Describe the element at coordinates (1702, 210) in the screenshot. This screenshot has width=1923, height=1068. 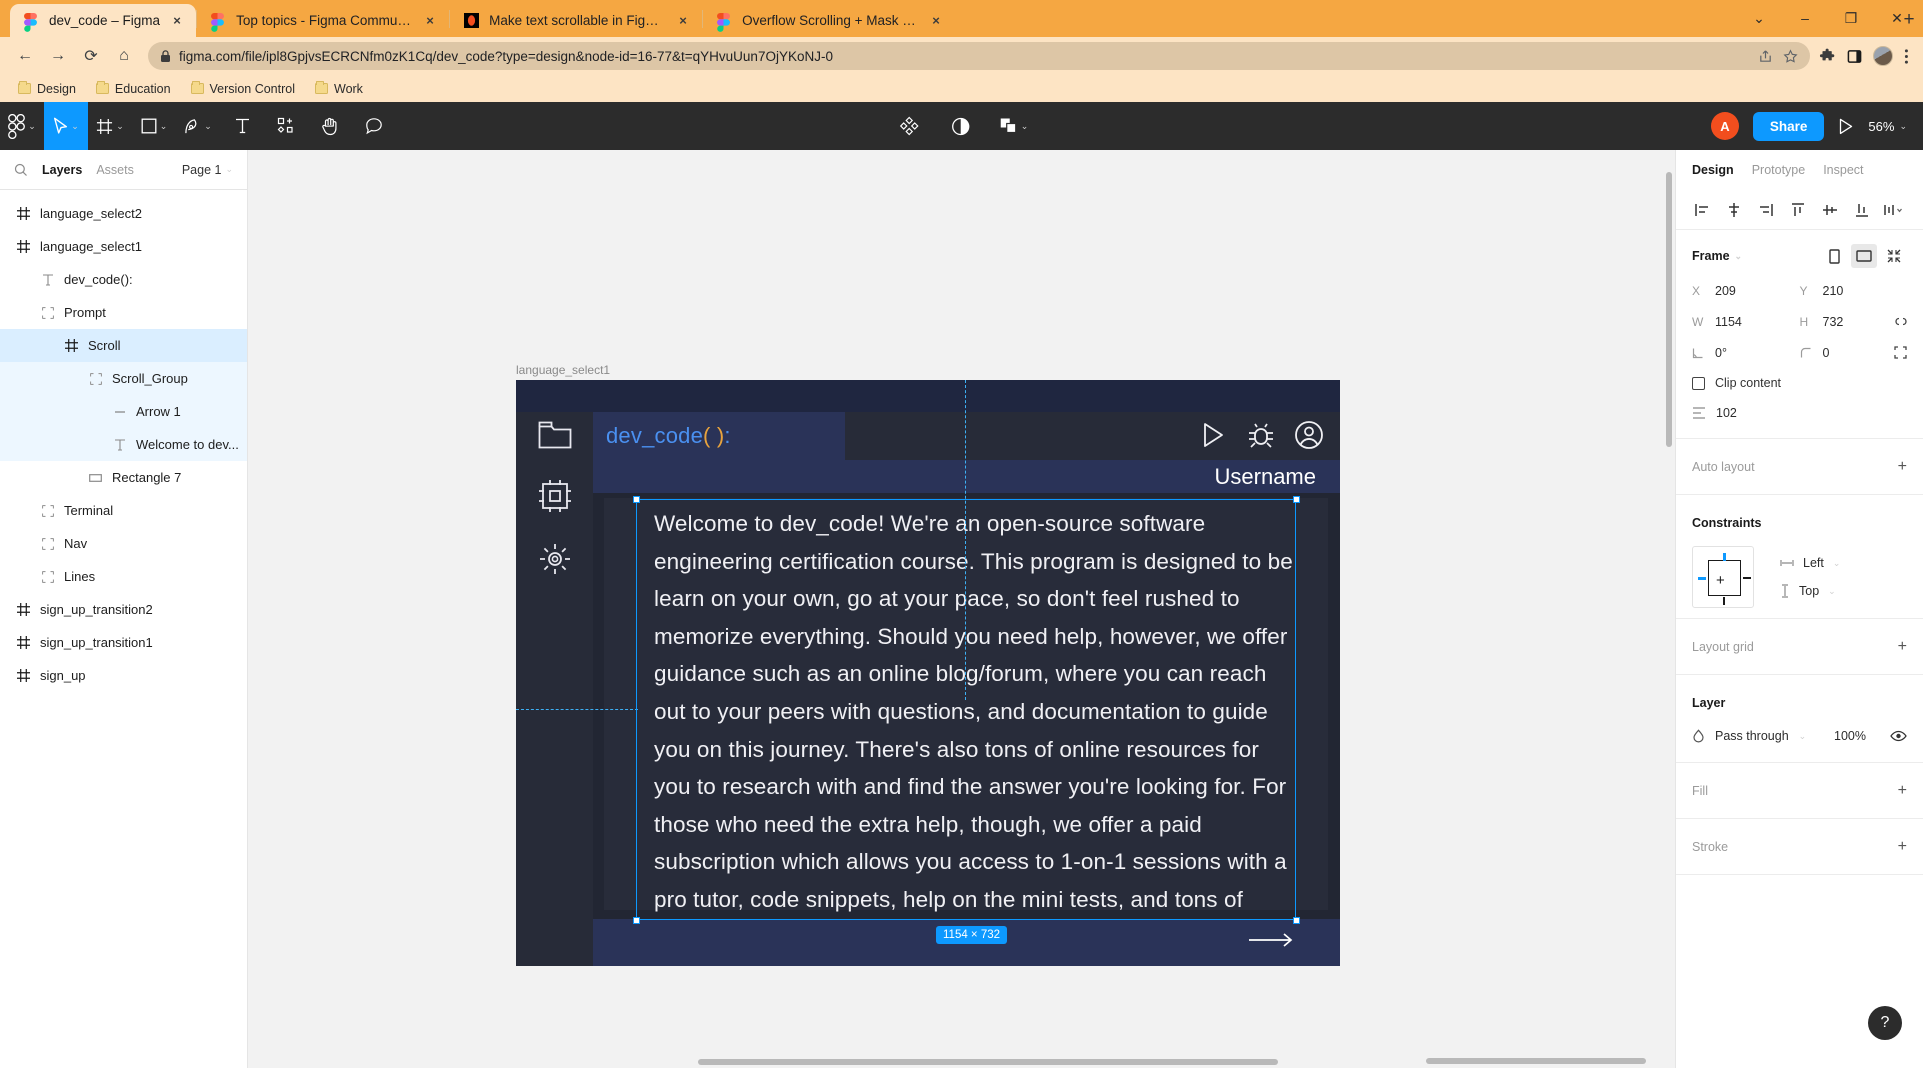
I see `align-left-icon` at that location.